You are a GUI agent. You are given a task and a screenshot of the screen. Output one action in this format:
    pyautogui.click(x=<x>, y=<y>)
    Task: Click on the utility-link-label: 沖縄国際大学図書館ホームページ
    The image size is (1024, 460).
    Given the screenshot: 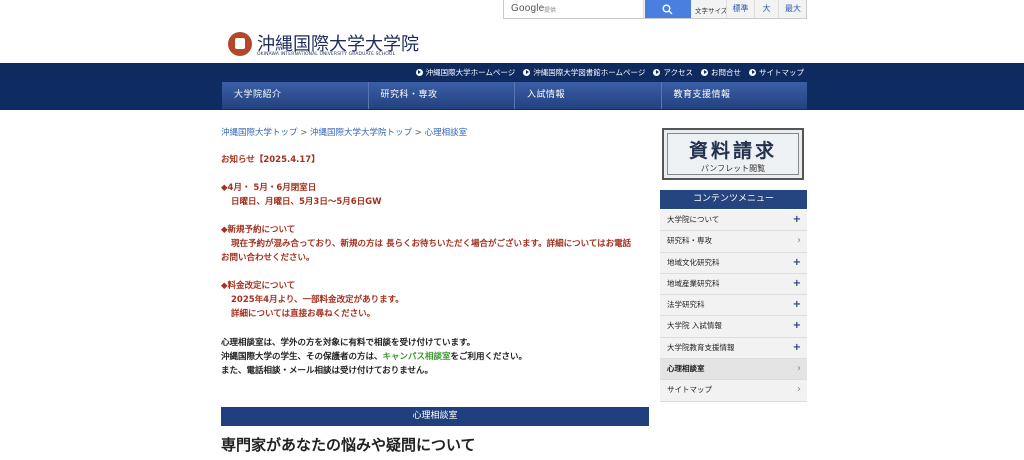 What is the action you would take?
    pyautogui.click(x=589, y=72)
    